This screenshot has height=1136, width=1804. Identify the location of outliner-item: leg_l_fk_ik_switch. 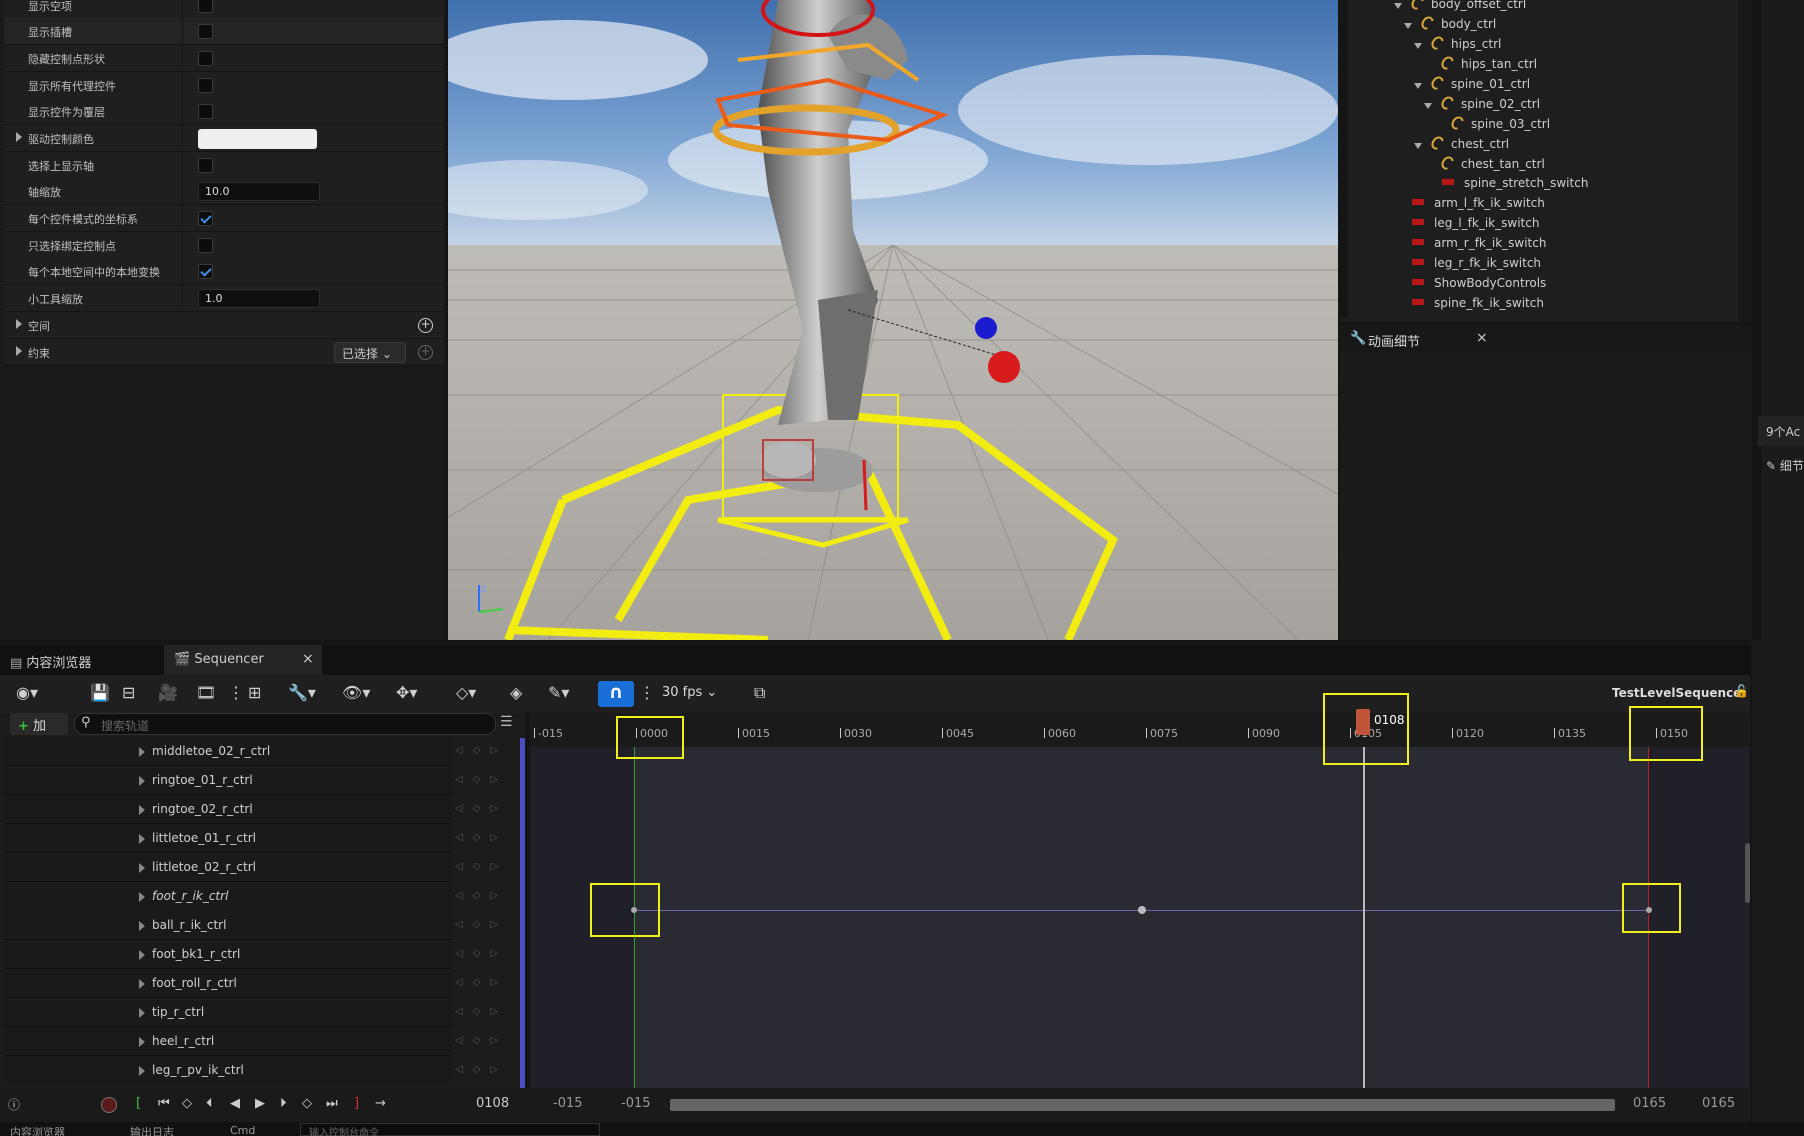
(1475, 226).